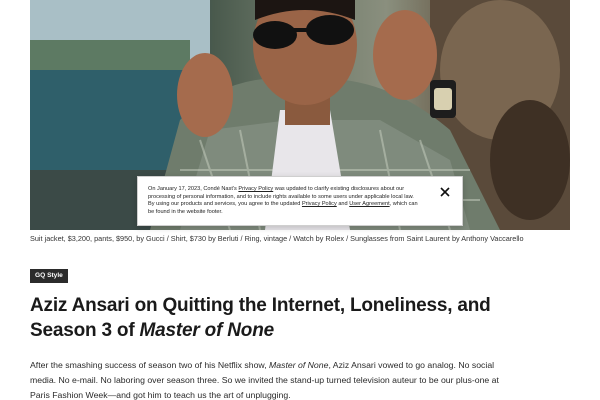 This screenshot has height=400, width=600. What do you see at coordinates (319, 204) in the screenshot?
I see `privacy-policy-link-2: Privacy Policy` at bounding box center [319, 204].